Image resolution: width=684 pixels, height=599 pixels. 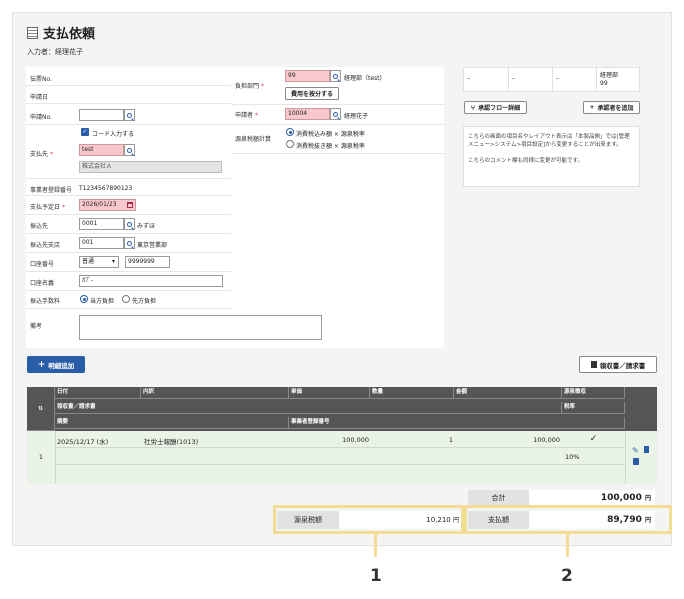 I want to click on request-no-label: 申請No., so click(x=41, y=117).